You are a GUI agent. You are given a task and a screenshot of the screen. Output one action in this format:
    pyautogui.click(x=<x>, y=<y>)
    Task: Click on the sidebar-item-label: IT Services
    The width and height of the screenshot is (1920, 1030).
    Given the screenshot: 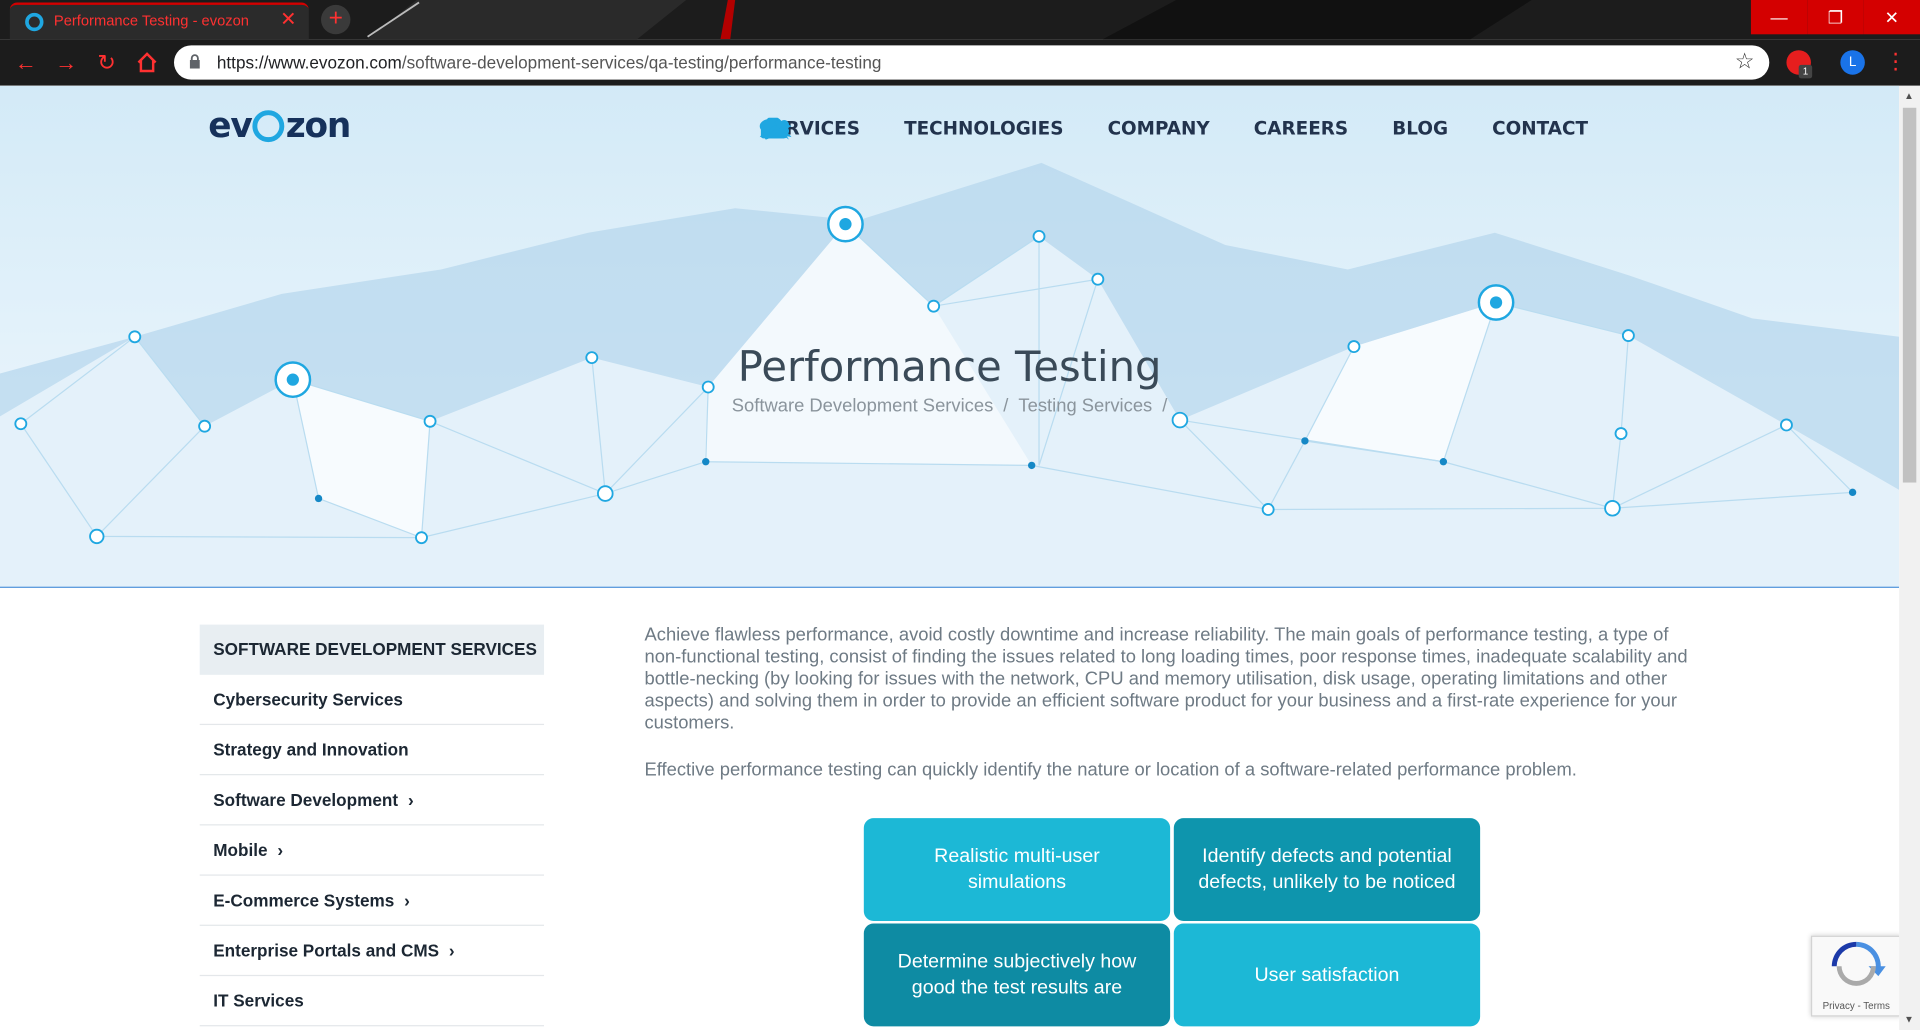 What is the action you would take?
    pyautogui.click(x=258, y=1000)
    